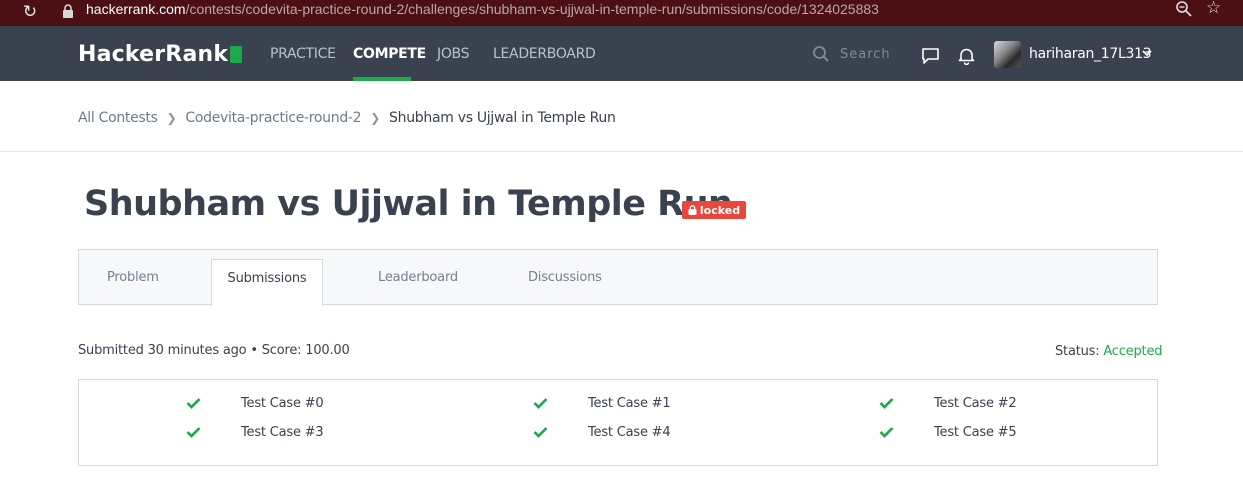 This screenshot has height=482, width=1243. I want to click on tab-leaderboard: Leaderboard, so click(418, 277).